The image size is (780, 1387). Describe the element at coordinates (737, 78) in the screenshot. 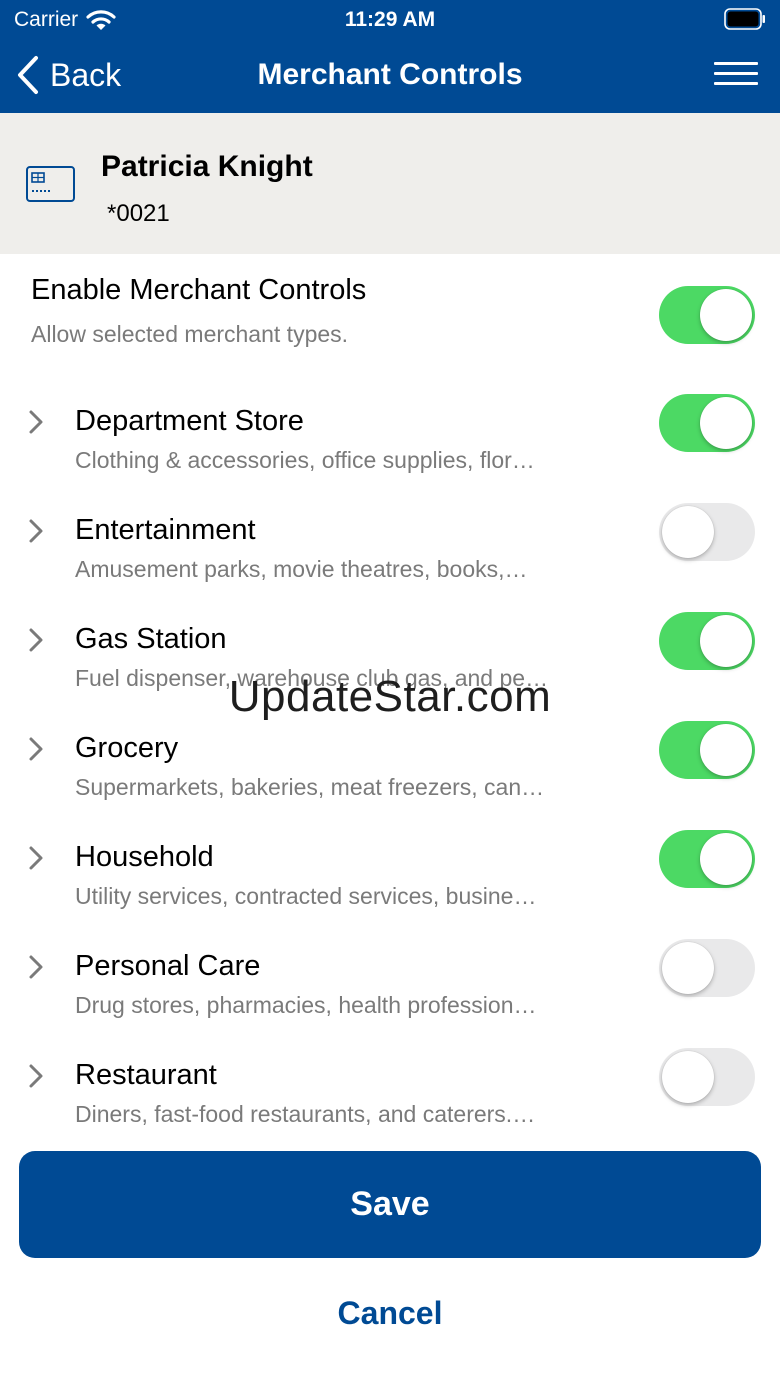

I see `hamburger-menu-icon` at that location.